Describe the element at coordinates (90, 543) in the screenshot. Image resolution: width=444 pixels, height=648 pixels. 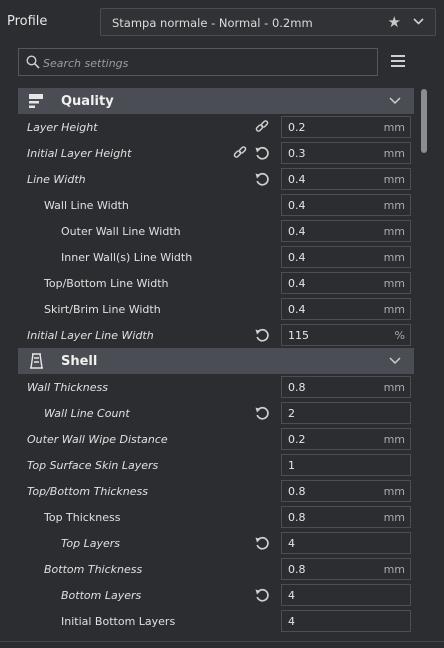
I see `setting-label: Top Layers` at that location.